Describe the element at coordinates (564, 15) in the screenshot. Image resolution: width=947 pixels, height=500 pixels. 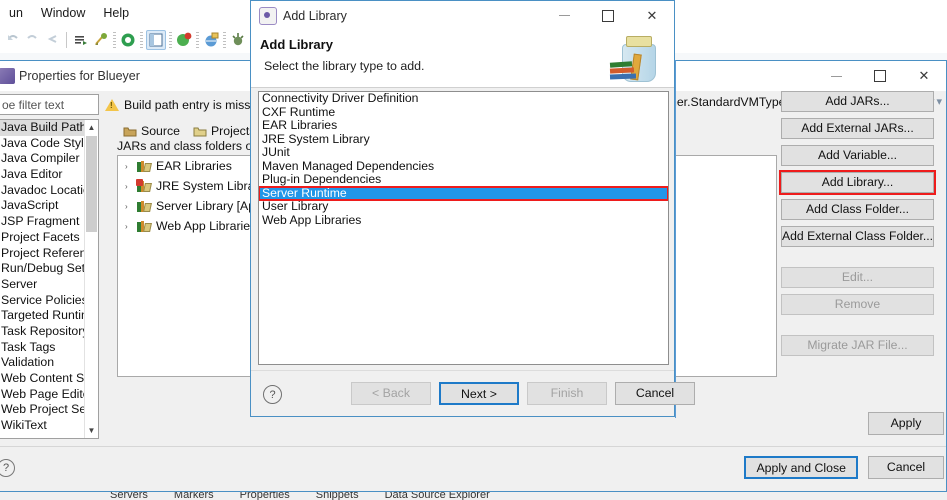
I see `add-library-minimize-icon` at that location.